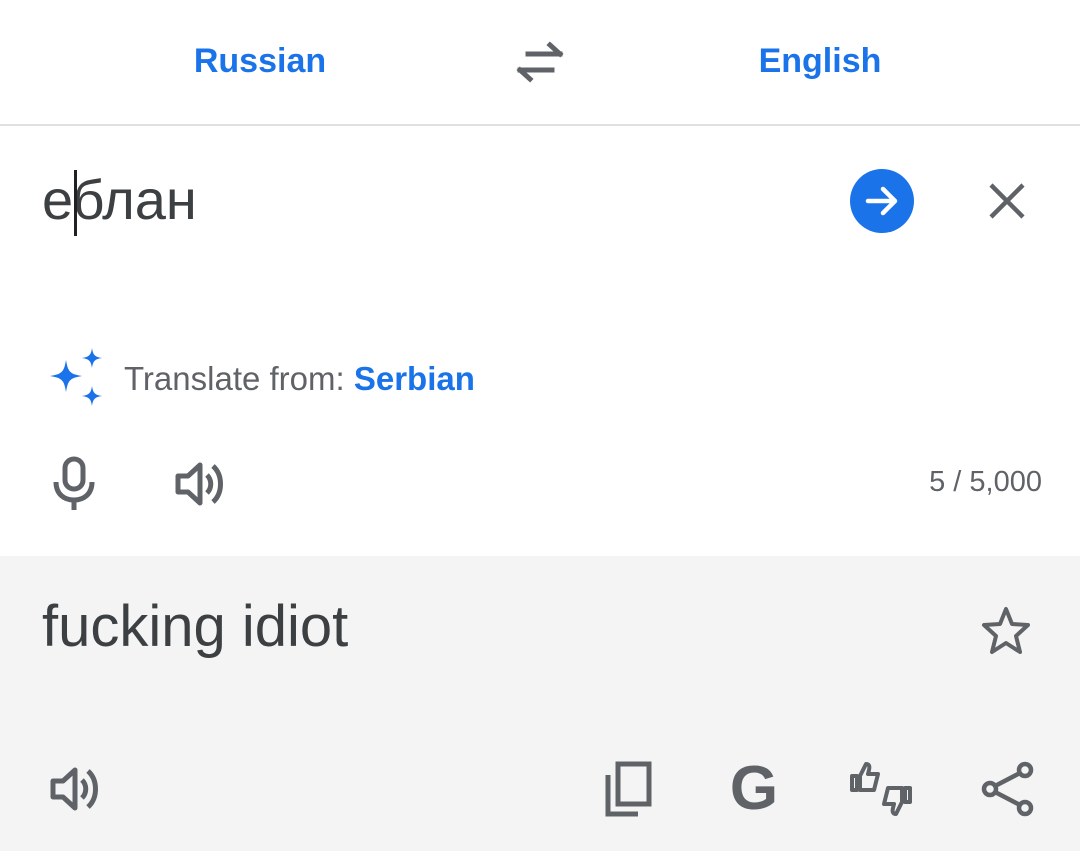 Image resolution: width=1080 pixels, height=851 pixels. I want to click on translated-text: fucking idiot, so click(195, 626).